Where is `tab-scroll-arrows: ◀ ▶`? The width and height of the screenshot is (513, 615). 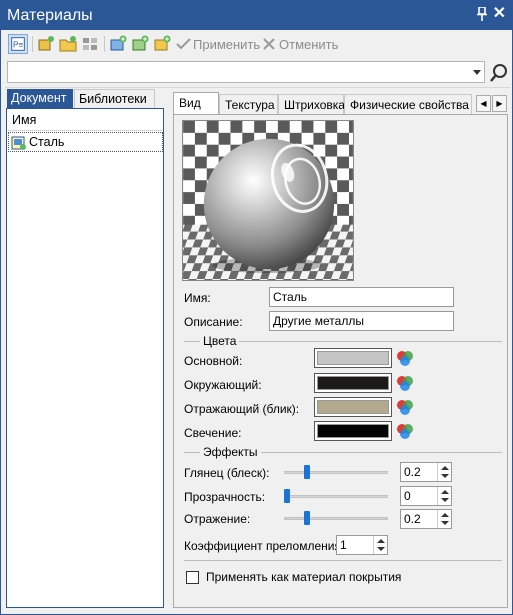
tab-scroll-arrows: ◀ ▶ is located at coordinates (492, 104).